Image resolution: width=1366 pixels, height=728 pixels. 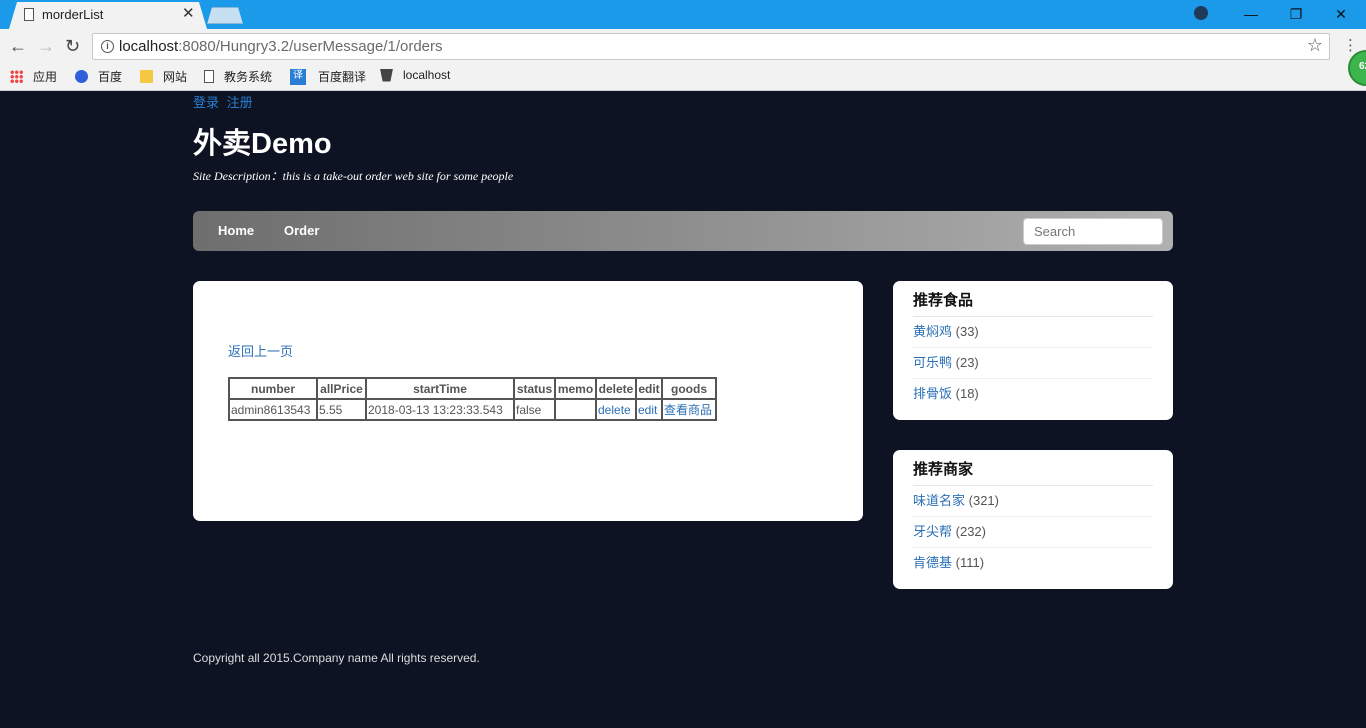 What do you see at coordinates (1033, 563) in the screenshot?
I see `list-item: 肯德基 (111)` at bounding box center [1033, 563].